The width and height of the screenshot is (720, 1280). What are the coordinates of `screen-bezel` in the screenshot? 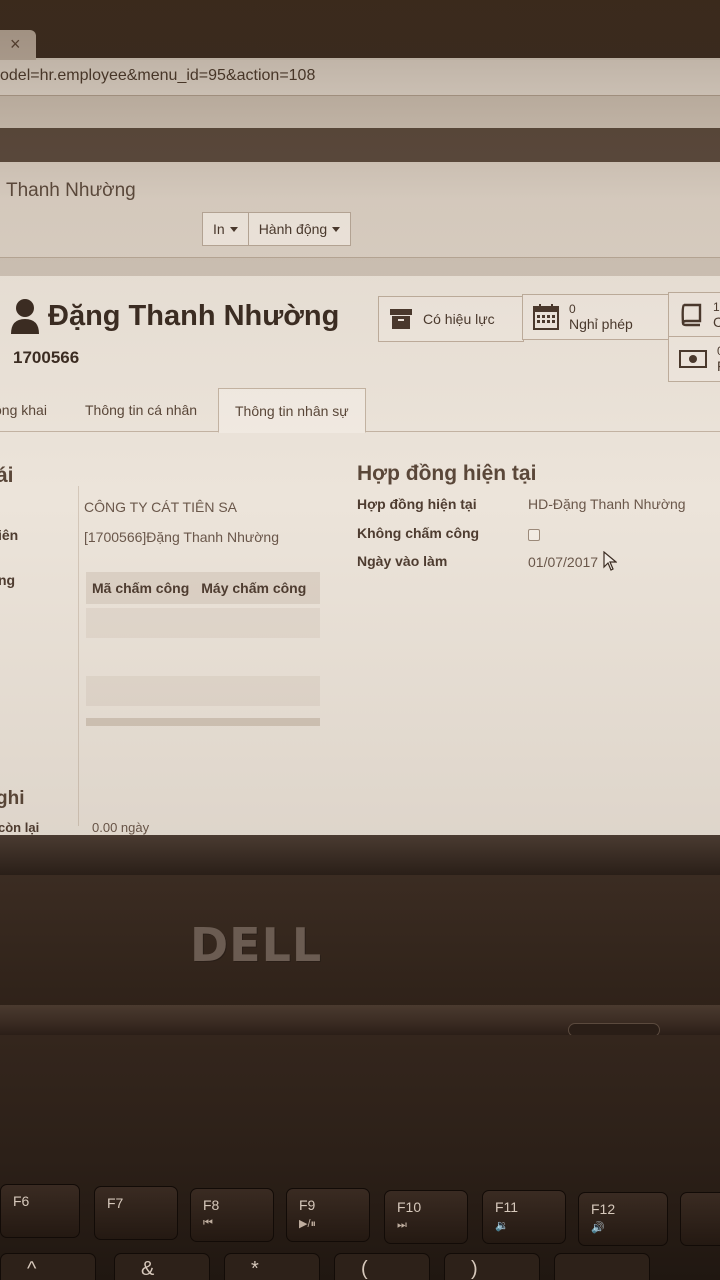 It's located at (360, 855).